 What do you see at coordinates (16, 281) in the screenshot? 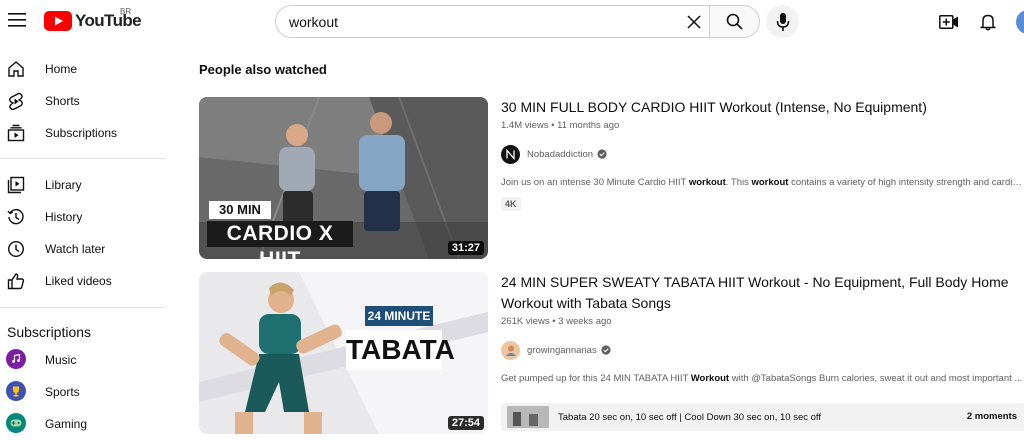
I see `thumbs-up-icon` at bounding box center [16, 281].